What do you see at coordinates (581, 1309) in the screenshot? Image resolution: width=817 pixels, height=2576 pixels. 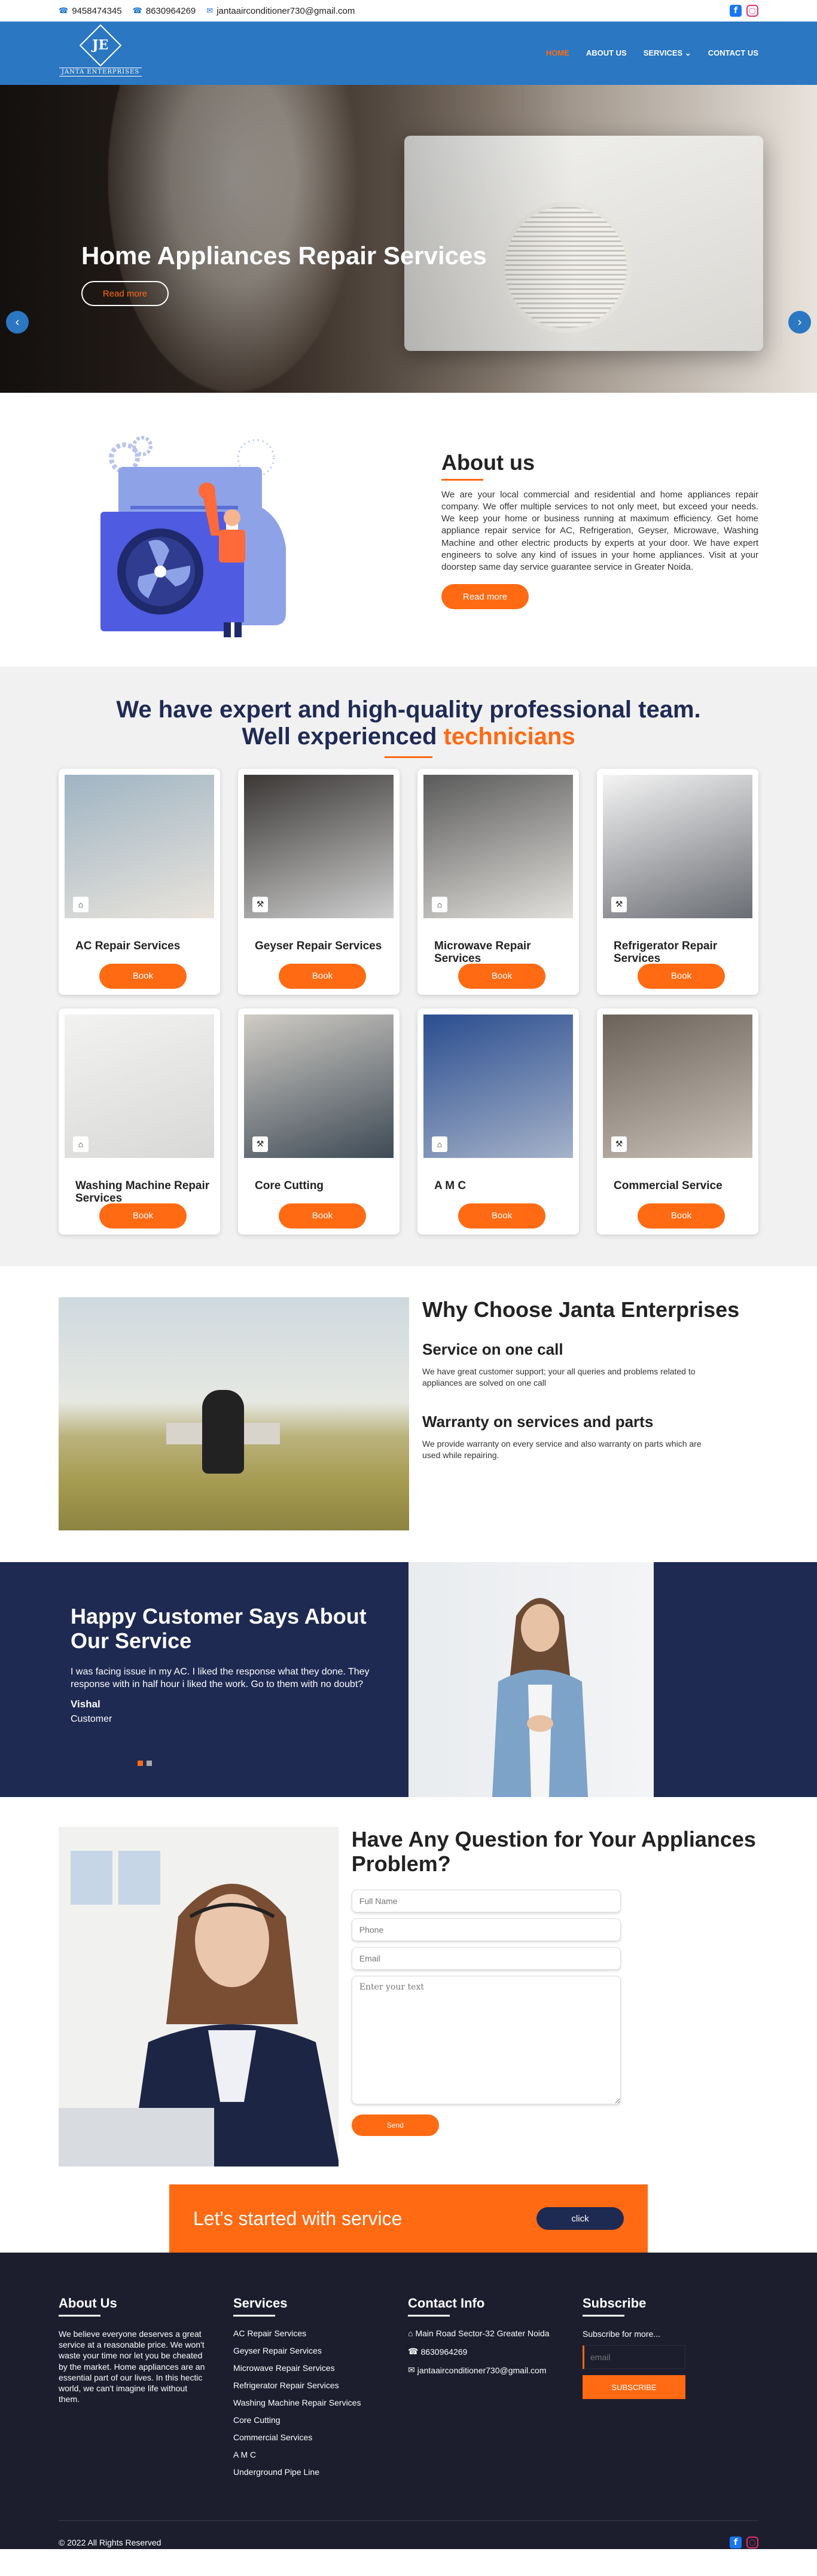 I see `why-title: Why Choose Janta Enterprises` at bounding box center [581, 1309].